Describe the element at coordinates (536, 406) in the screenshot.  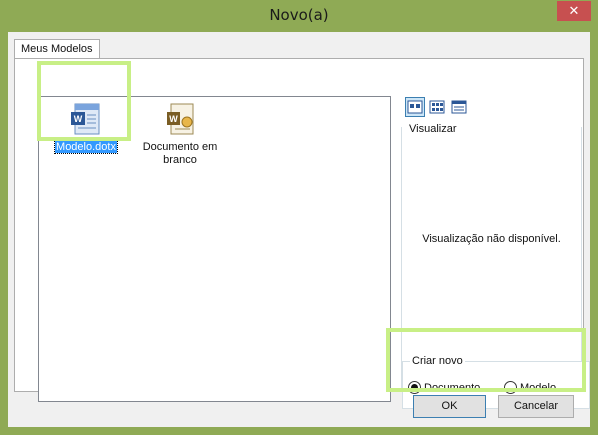
I see `cancel-button: Cancelar` at that location.